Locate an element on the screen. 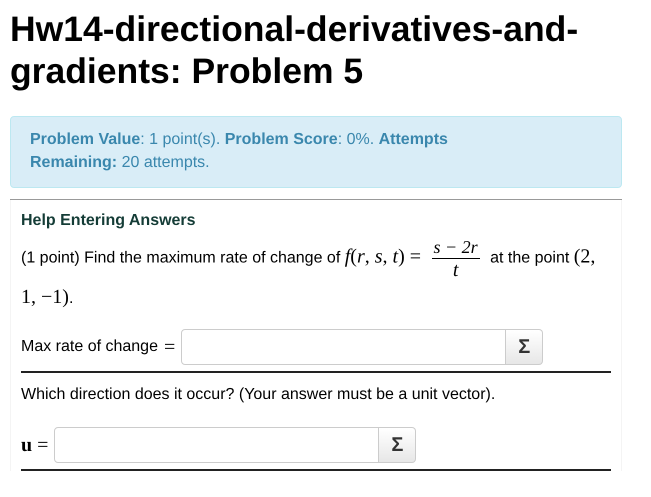 This screenshot has height=497, width=651. problem-status: Problem Value: 1 point(s). Problem Score: 0%. Attempts Remaining: 20 attempts. is located at coordinates (239, 151).